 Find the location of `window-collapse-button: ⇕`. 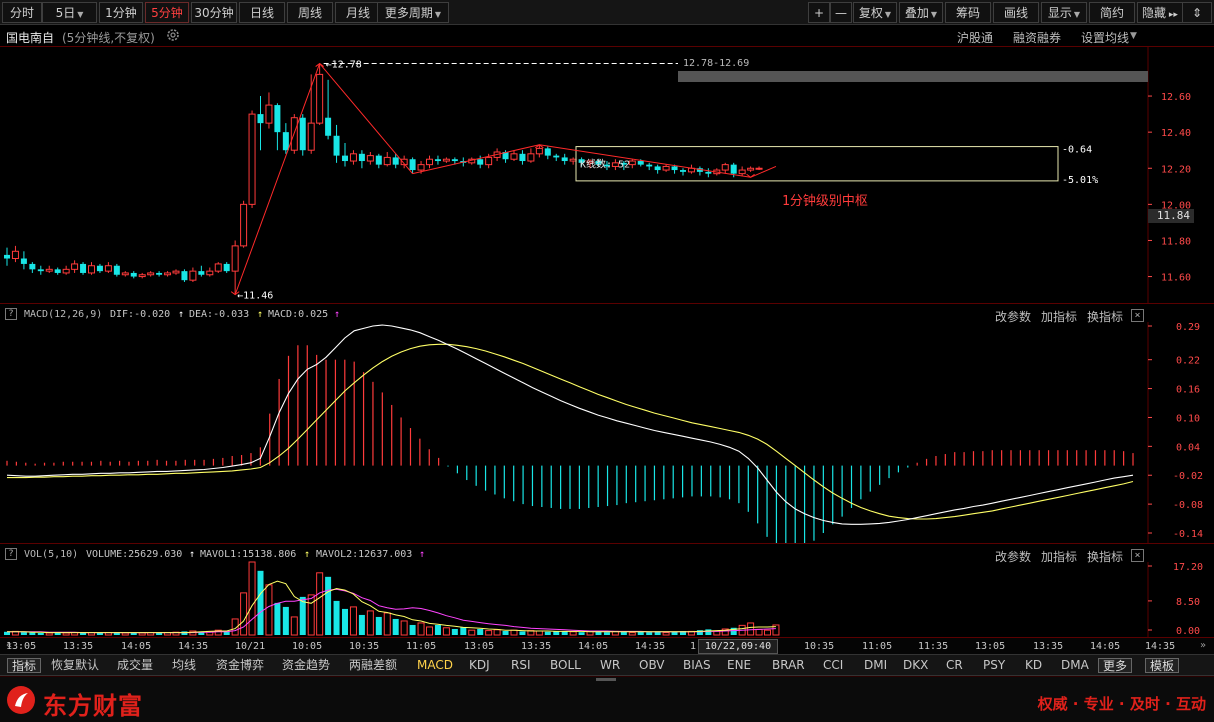

window-collapse-button: ⇕ is located at coordinates (1197, 12).